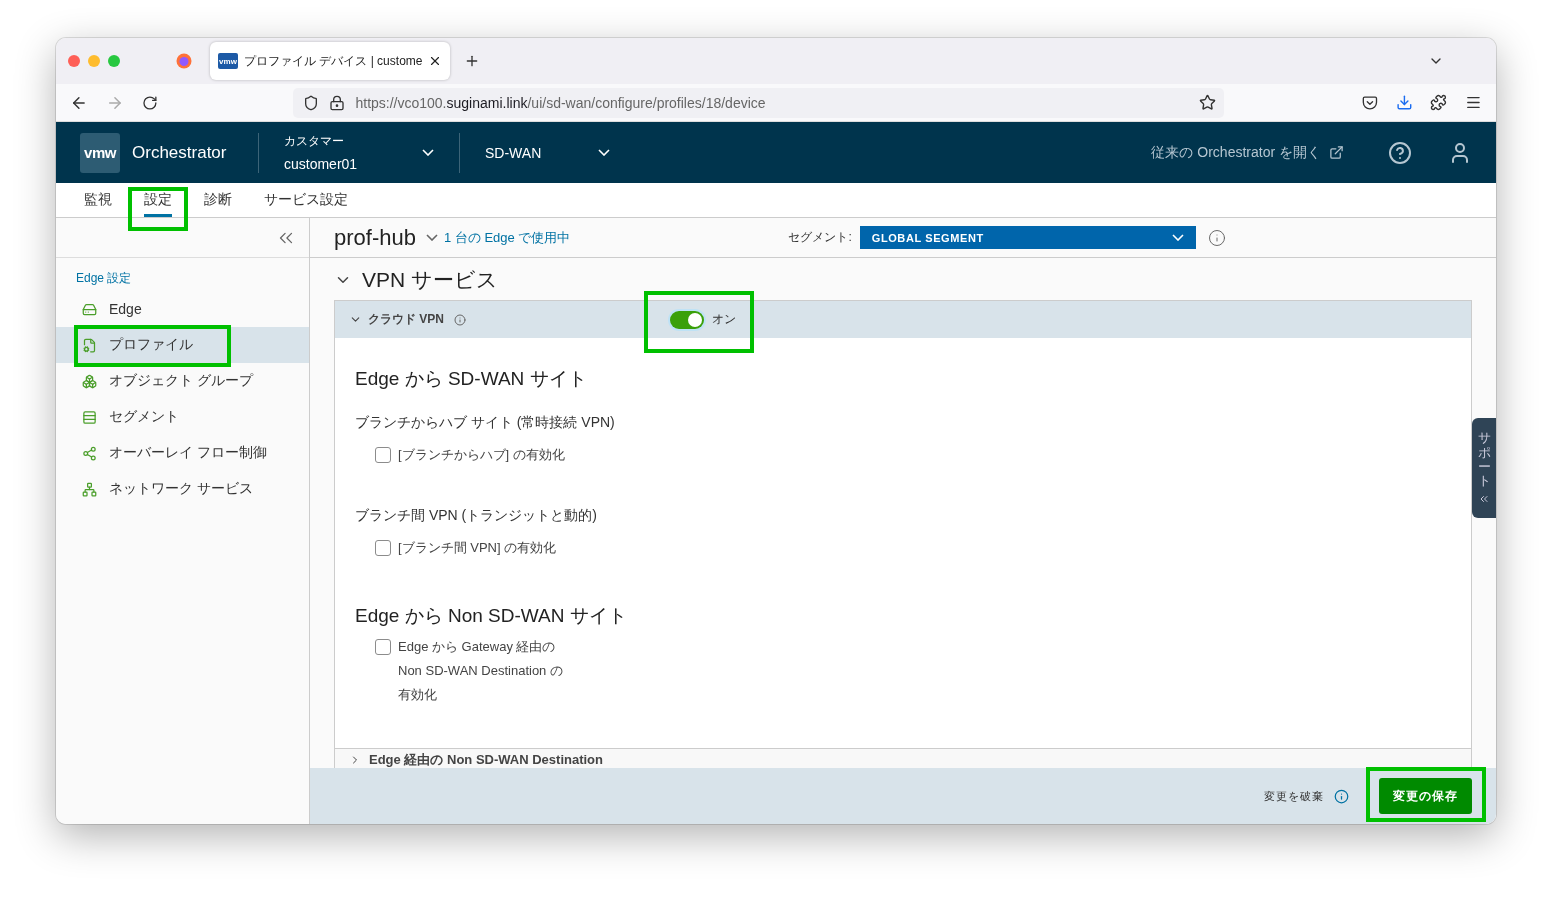 This screenshot has width=1552, height=898. What do you see at coordinates (471, 379) in the screenshot?
I see `section-heading: Edge から SD-WAN サイト` at bounding box center [471, 379].